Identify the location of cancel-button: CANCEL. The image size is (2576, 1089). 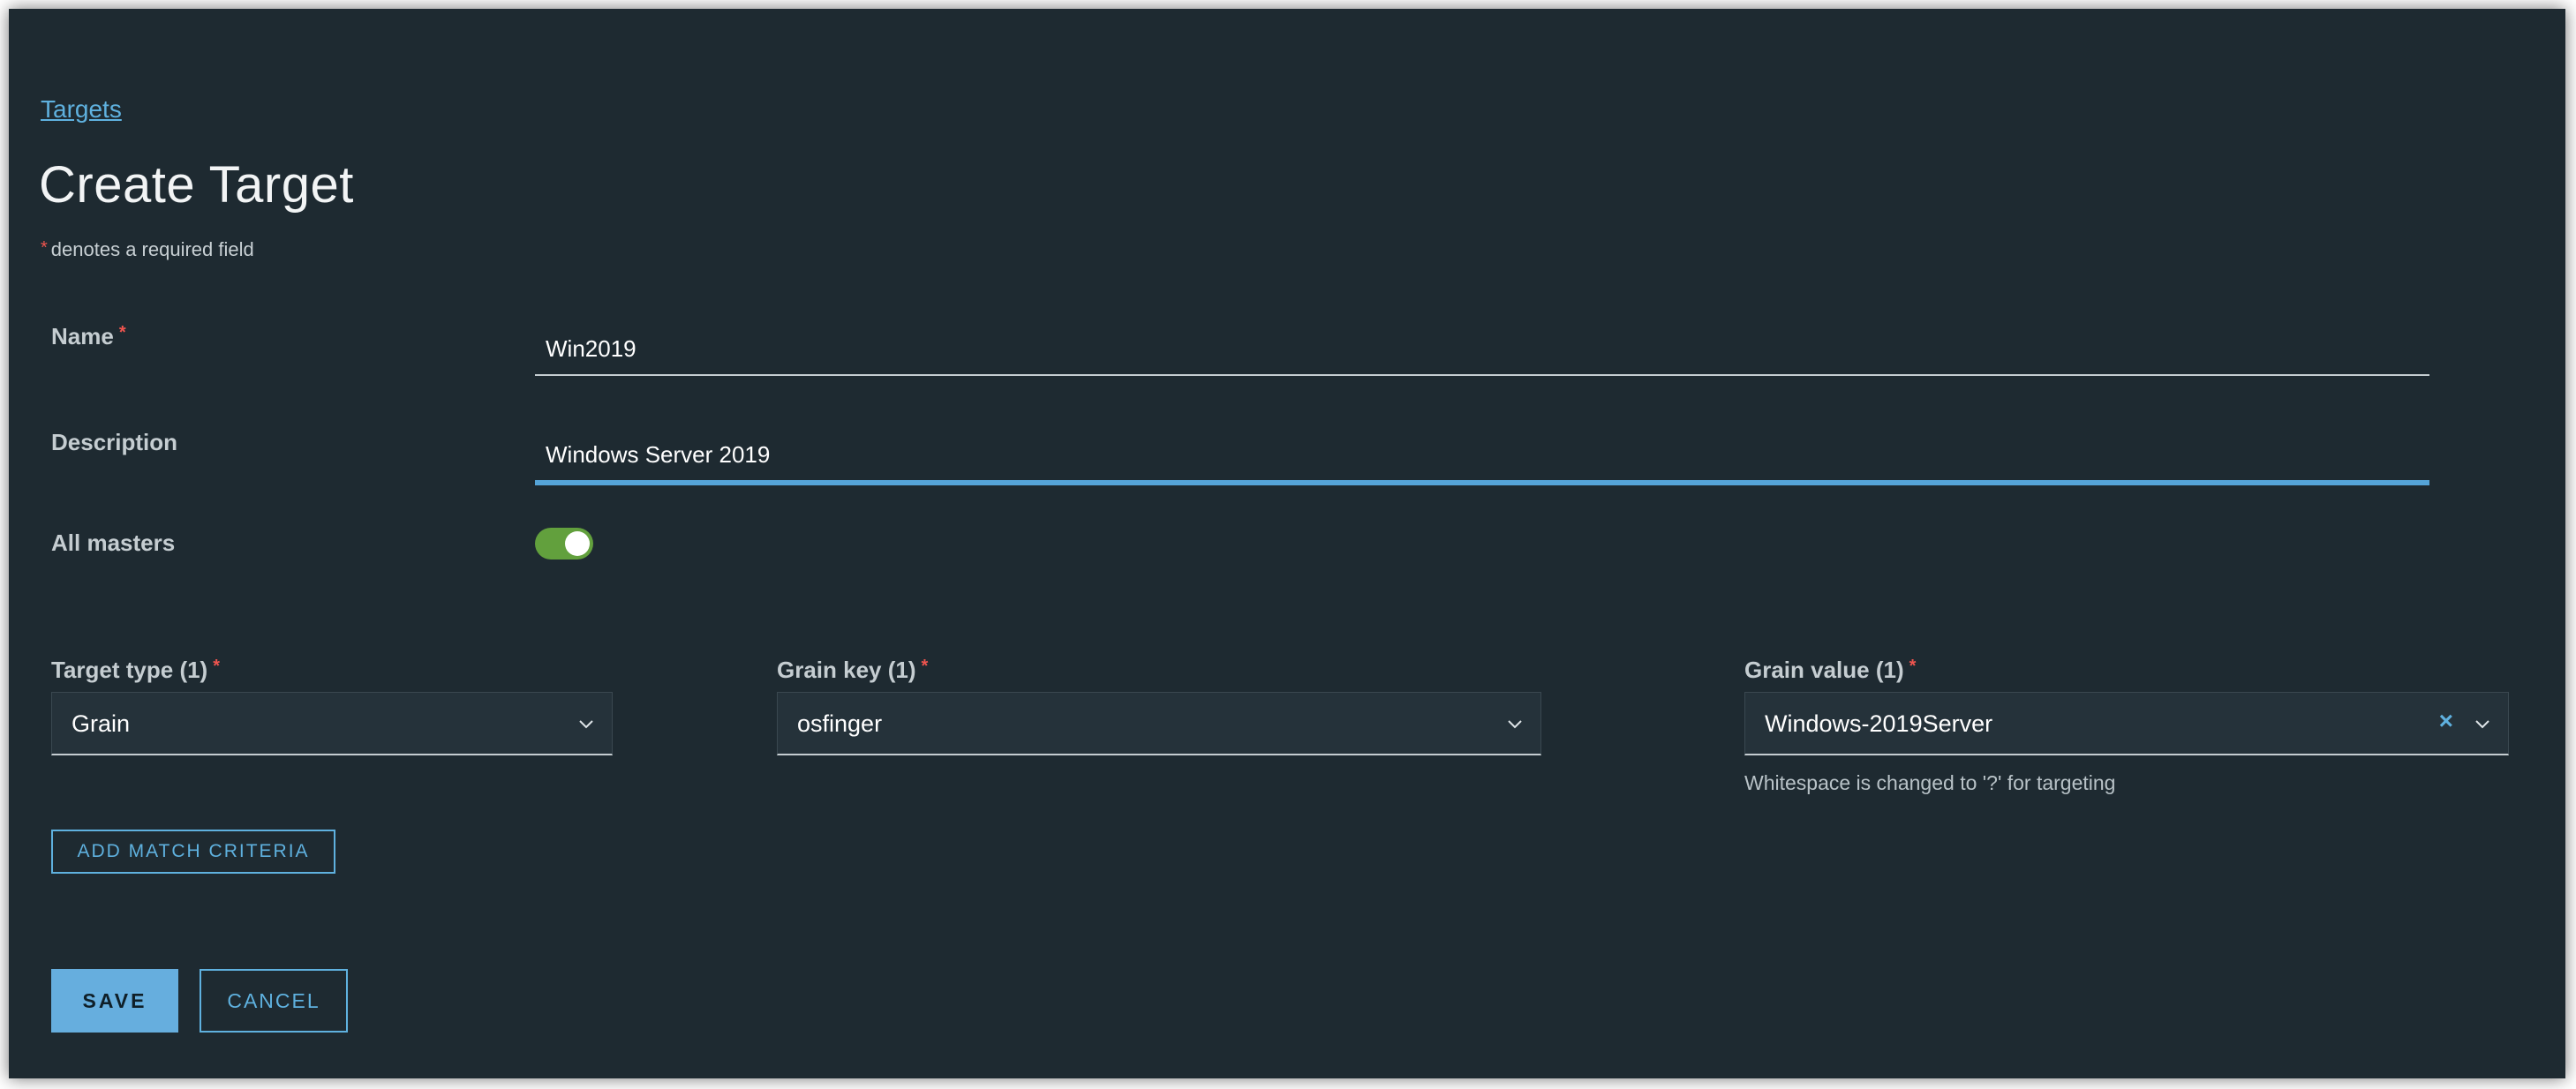
(274, 1001).